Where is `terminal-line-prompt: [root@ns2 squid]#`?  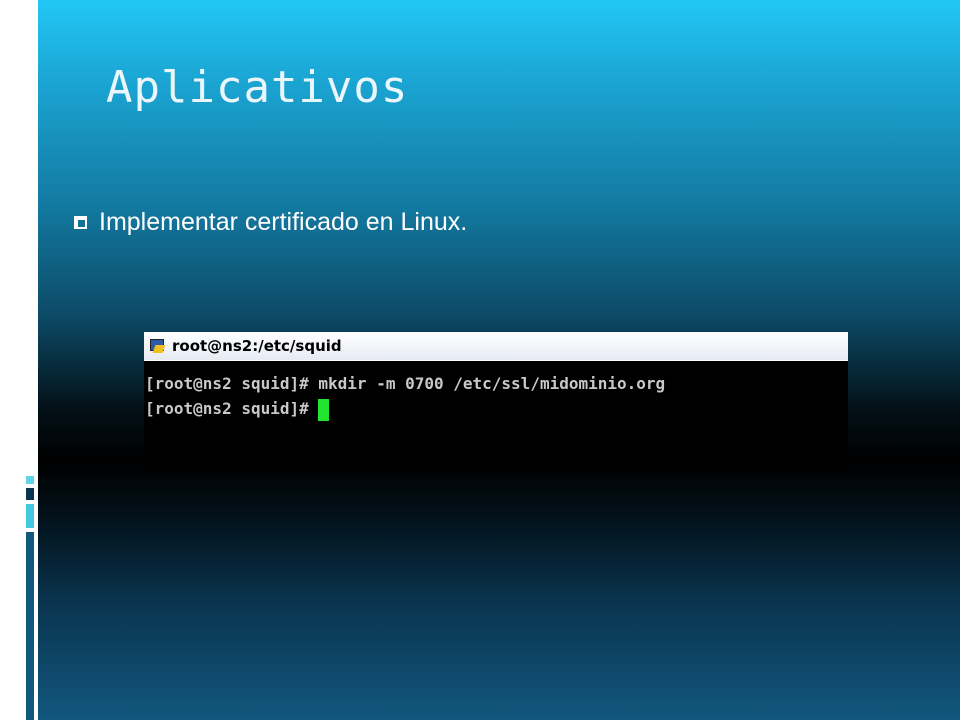 terminal-line-prompt: [root@ns2 squid]# is located at coordinates (496, 408).